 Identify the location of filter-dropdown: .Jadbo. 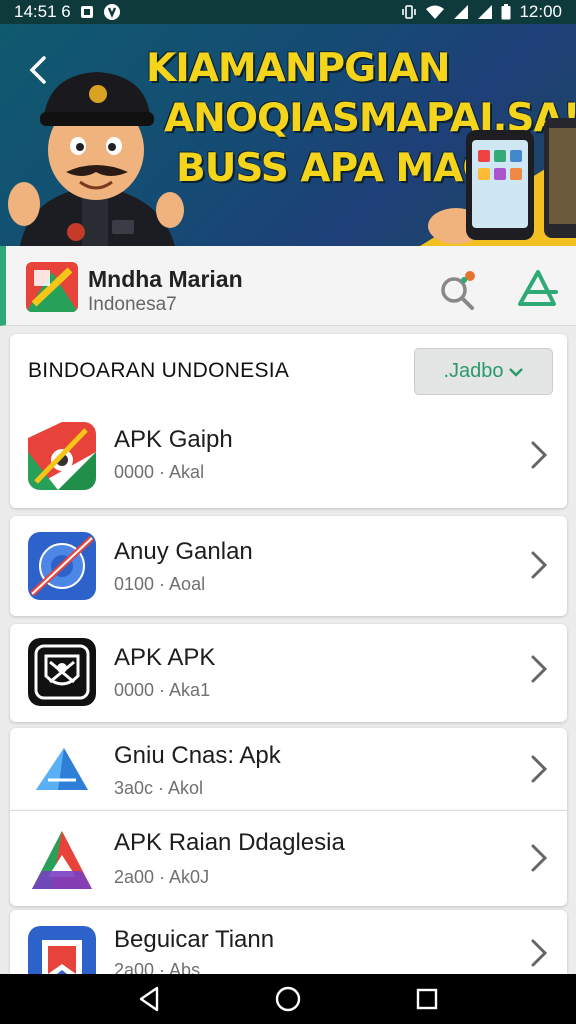
(483, 371).